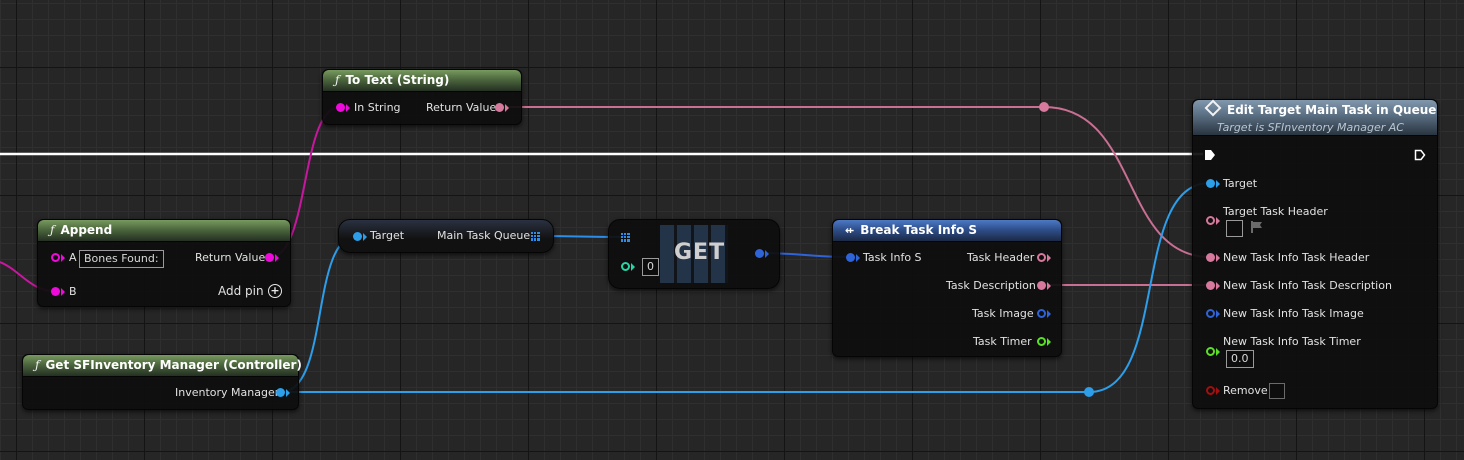 This screenshot has width=1464, height=460. Describe the element at coordinates (850, 257) in the screenshot. I see `task-info-s-pin` at that location.